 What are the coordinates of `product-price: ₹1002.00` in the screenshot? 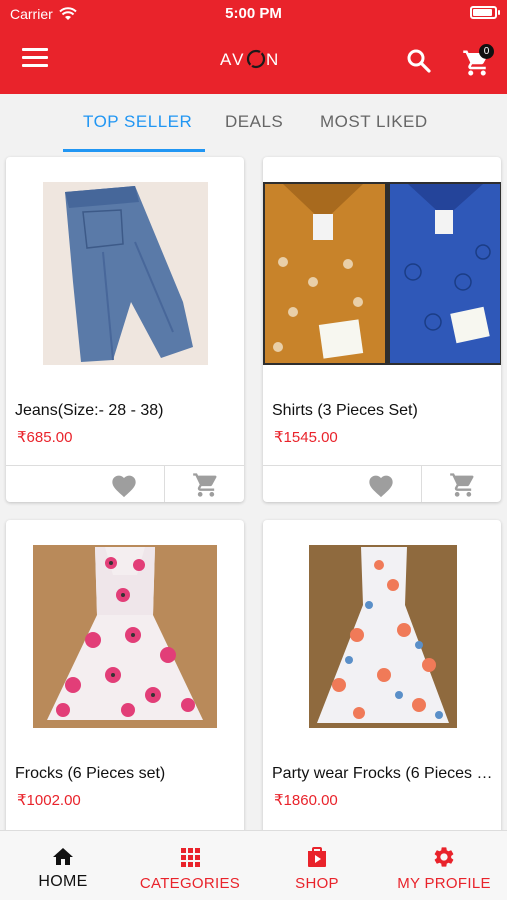 It's located at (49, 800).